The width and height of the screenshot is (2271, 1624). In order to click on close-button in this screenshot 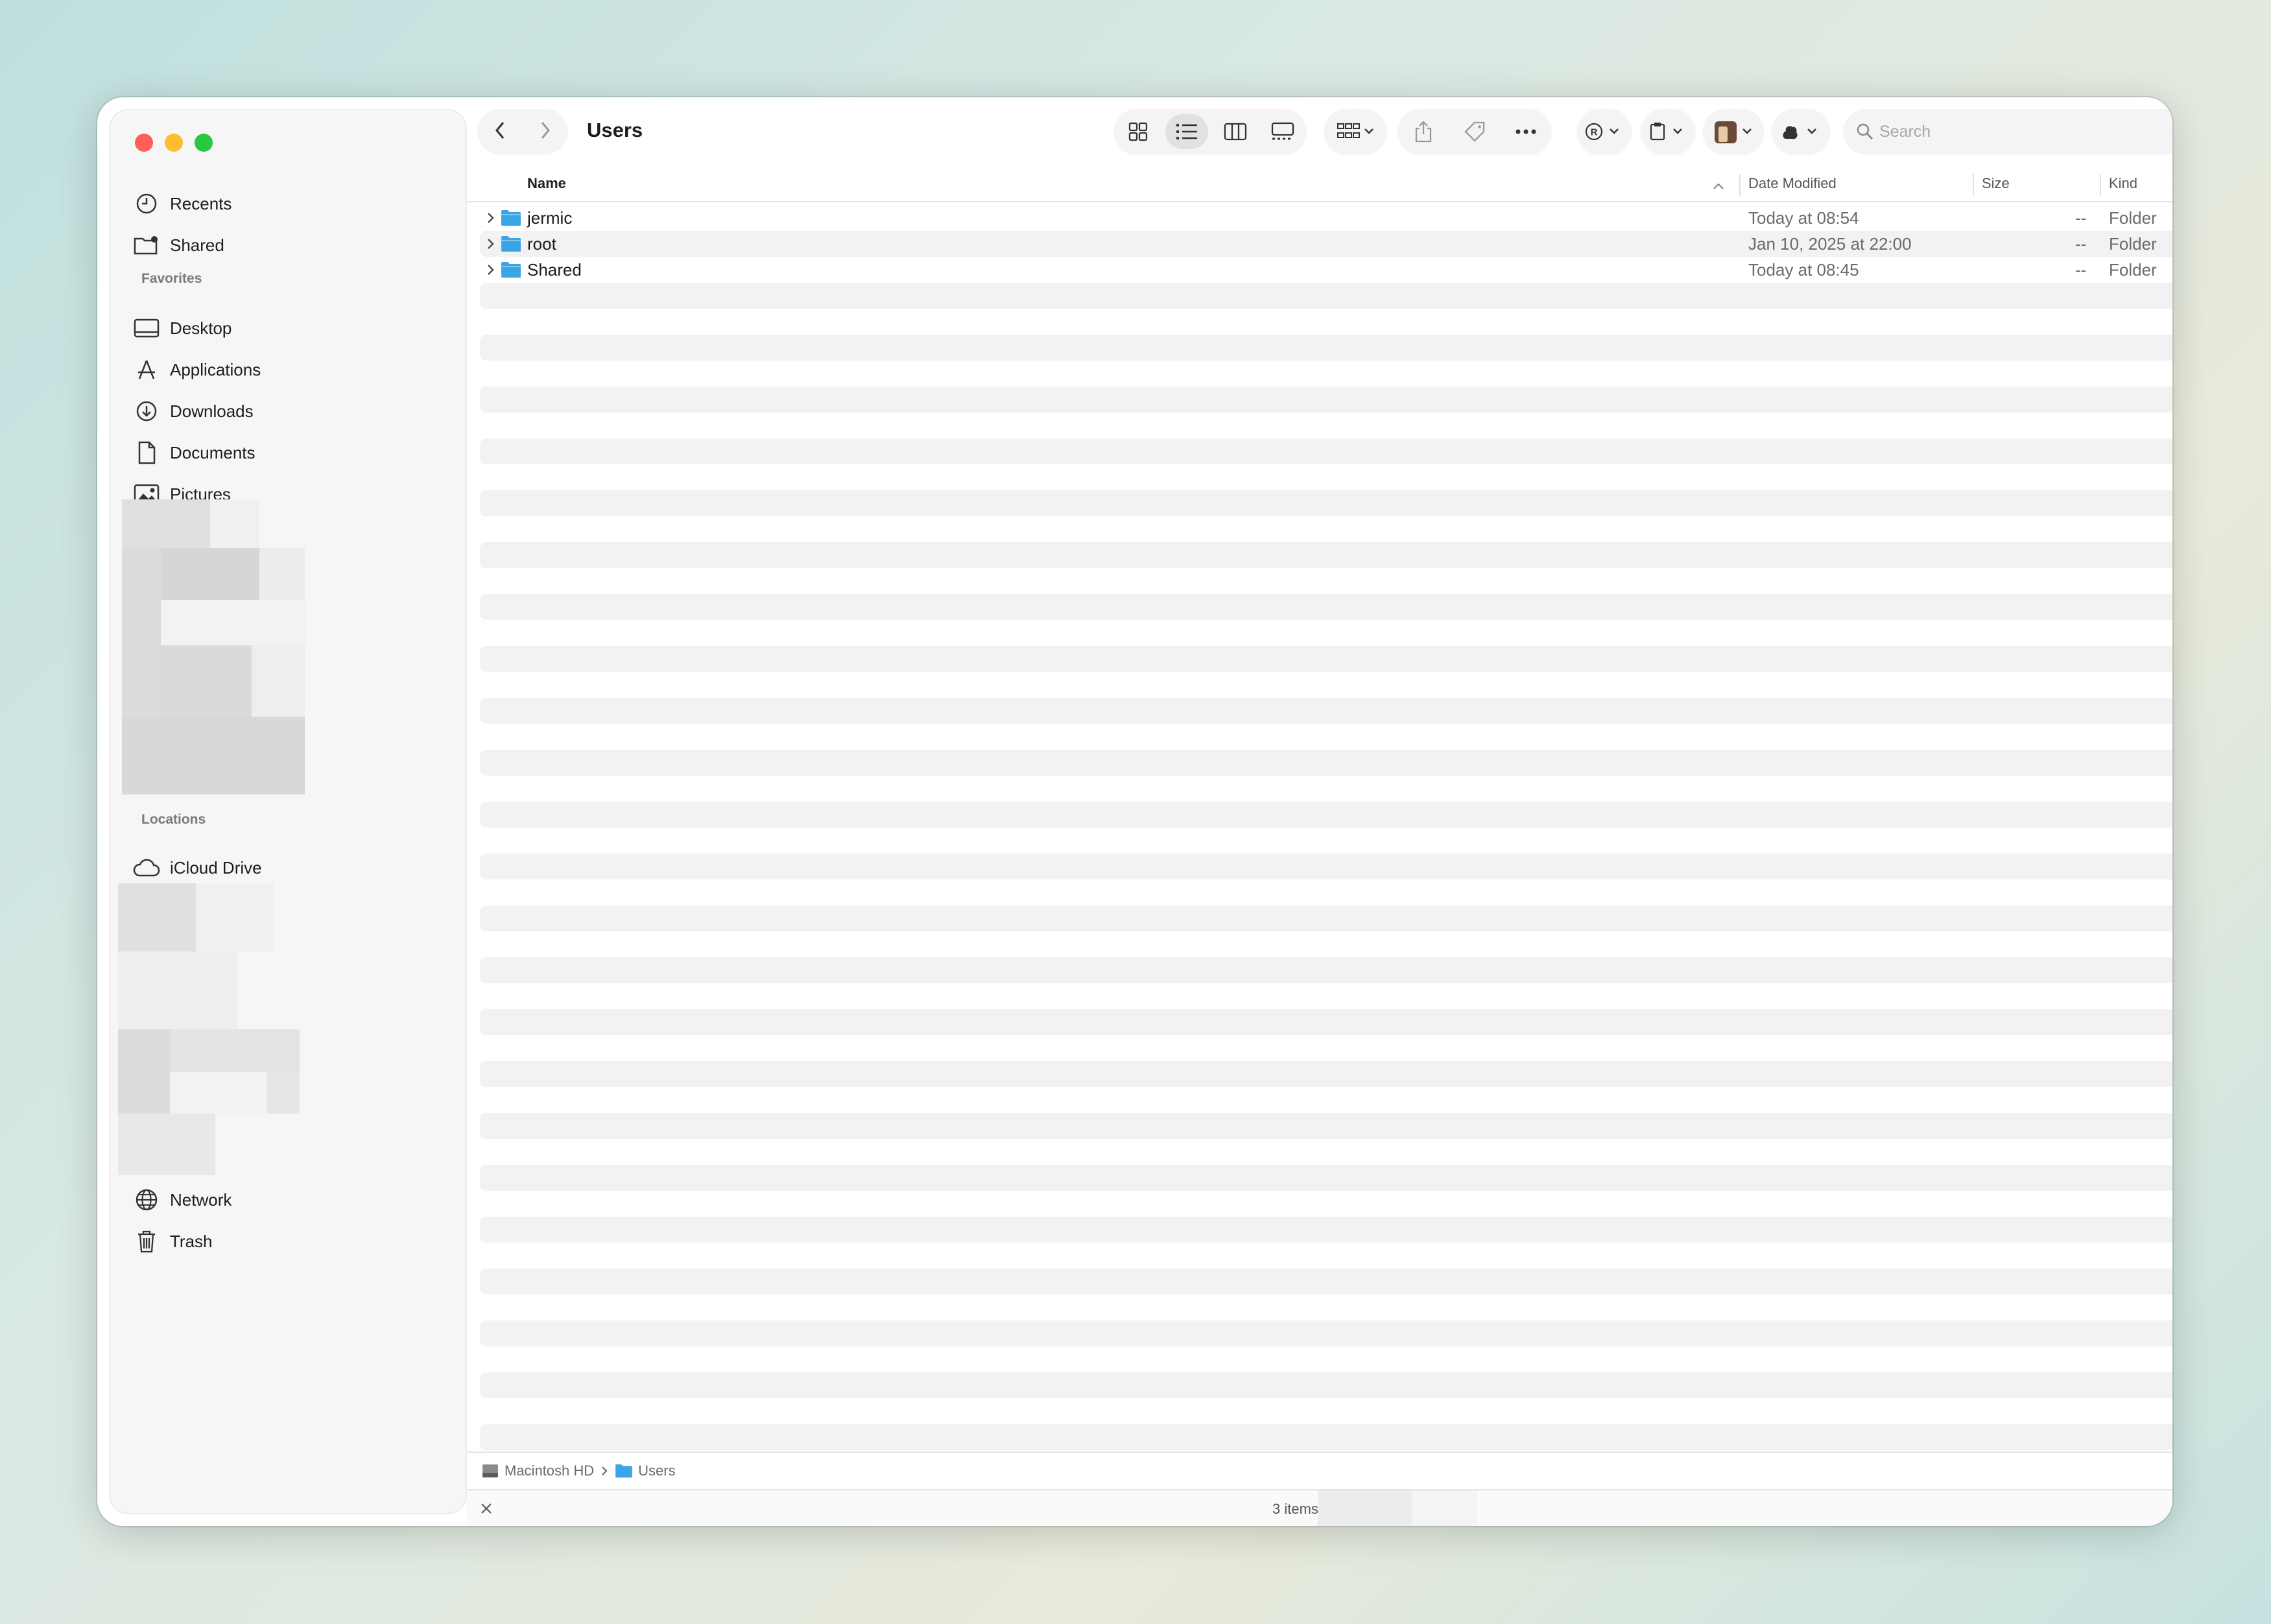, I will do `click(144, 143)`.